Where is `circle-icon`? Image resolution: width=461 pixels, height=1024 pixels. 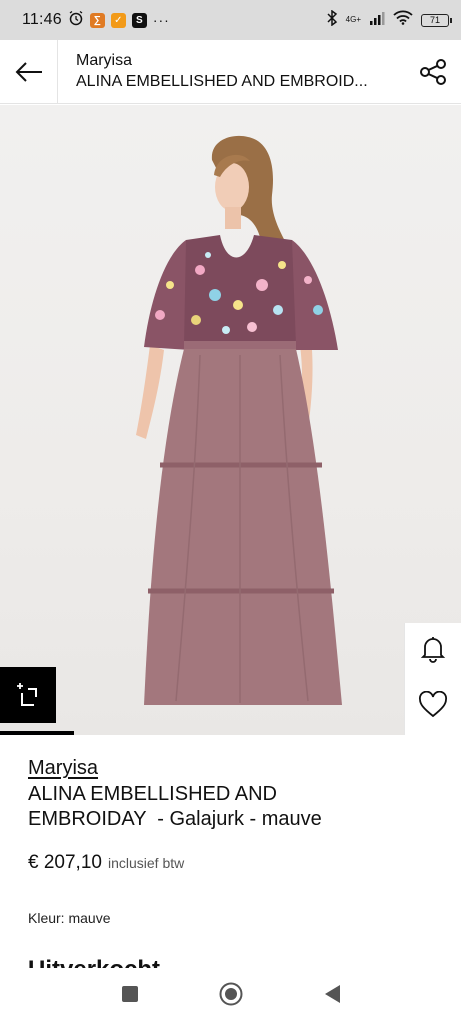 circle-icon is located at coordinates (230, 993).